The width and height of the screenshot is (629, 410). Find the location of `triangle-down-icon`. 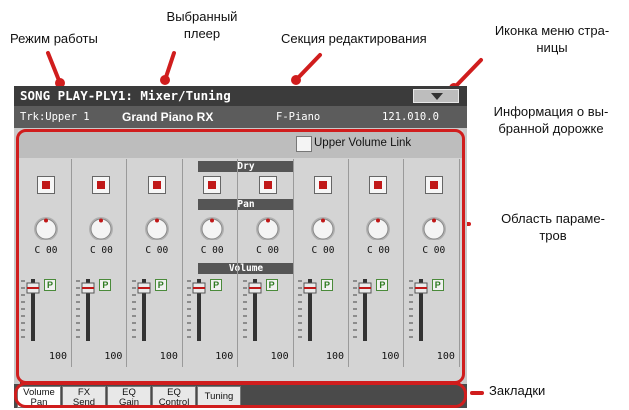

triangle-down-icon is located at coordinates (437, 96).